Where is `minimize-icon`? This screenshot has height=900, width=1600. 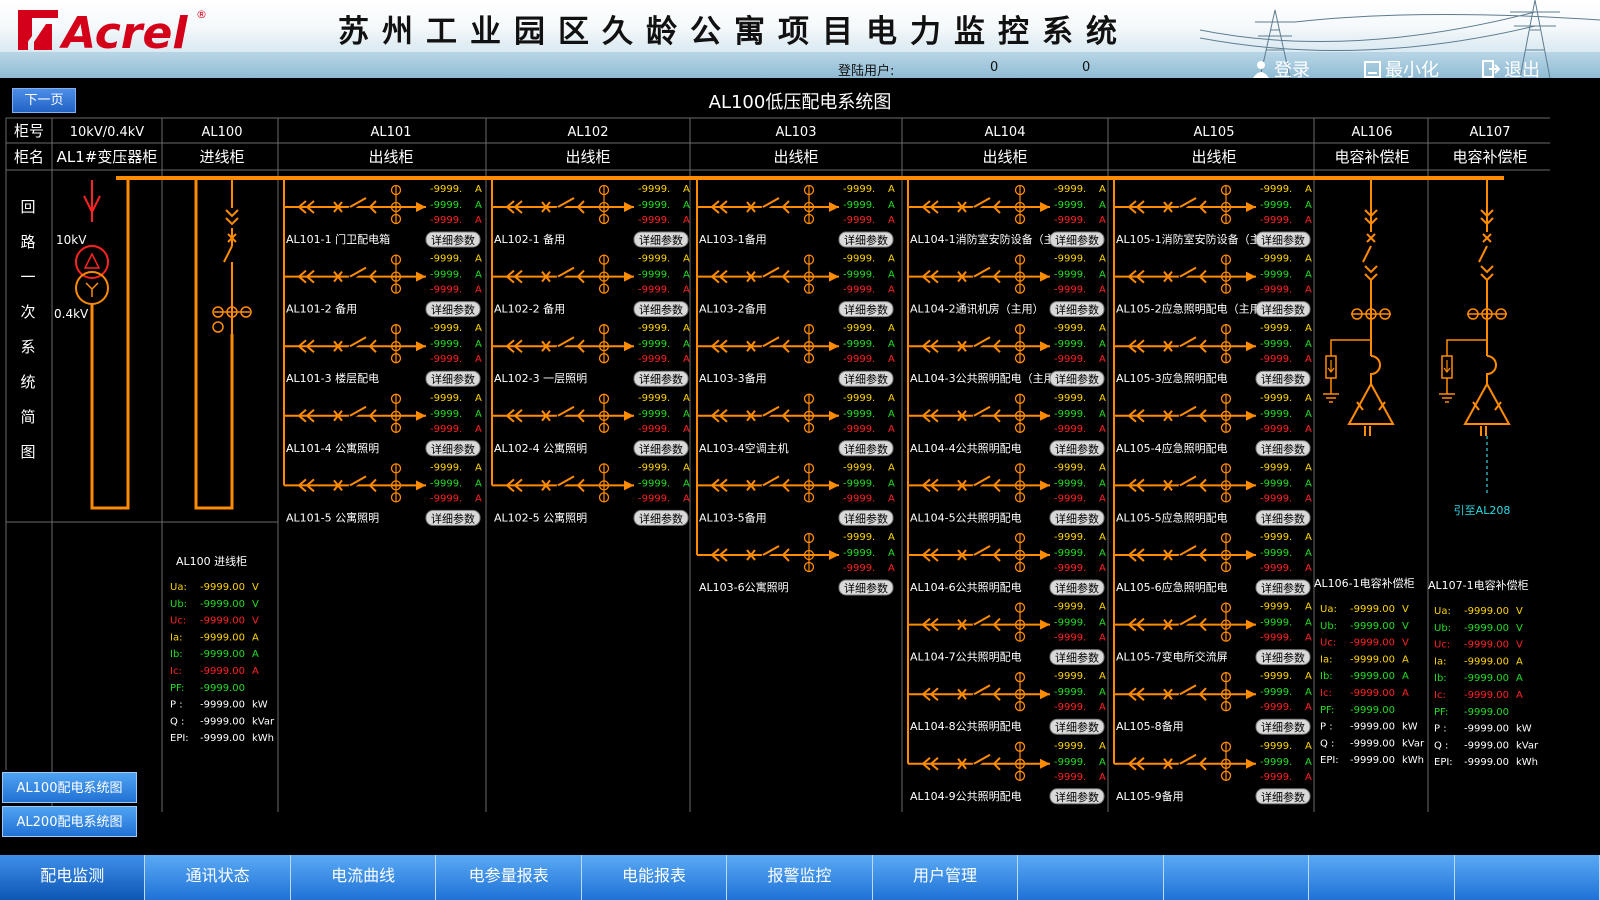 minimize-icon is located at coordinates (1372, 69).